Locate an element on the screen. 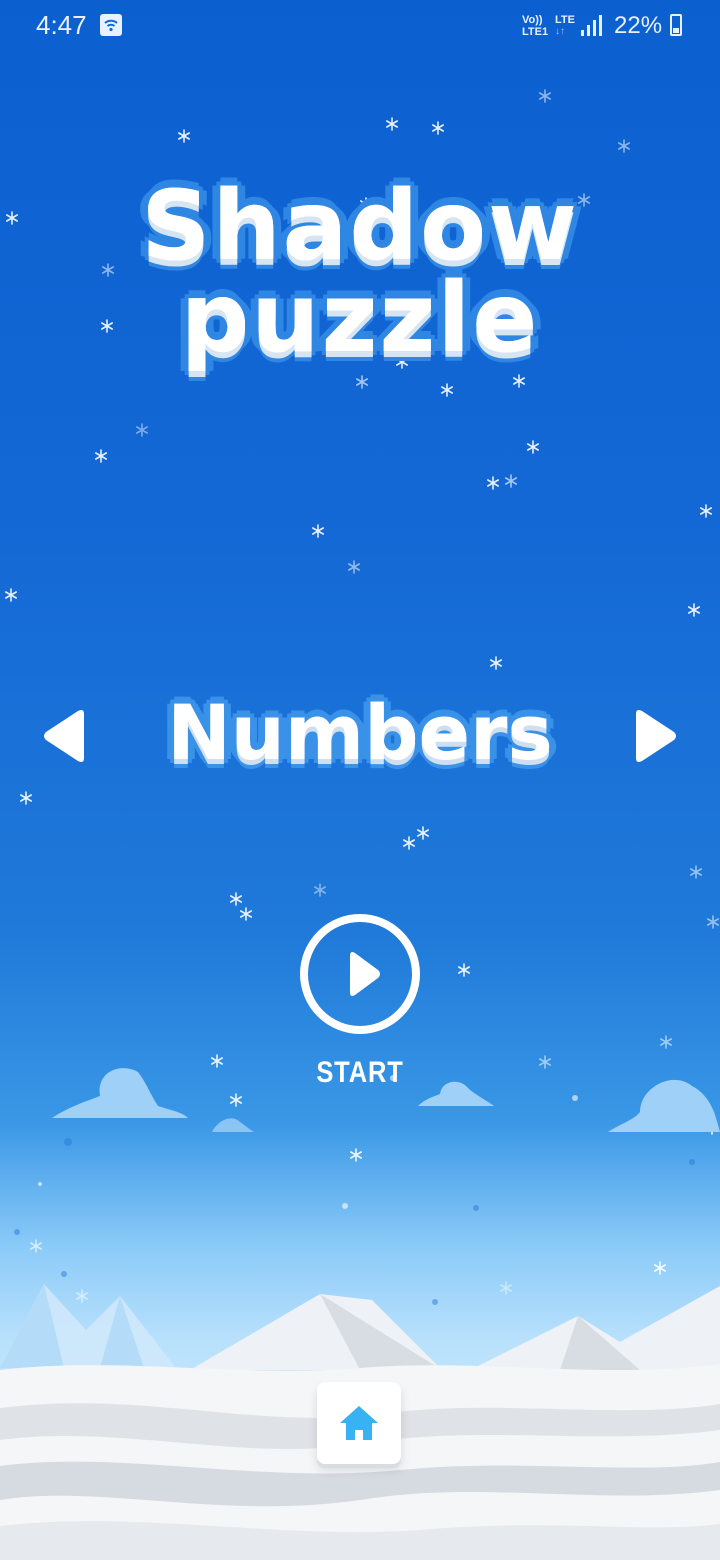  start-button is located at coordinates (360, 974).